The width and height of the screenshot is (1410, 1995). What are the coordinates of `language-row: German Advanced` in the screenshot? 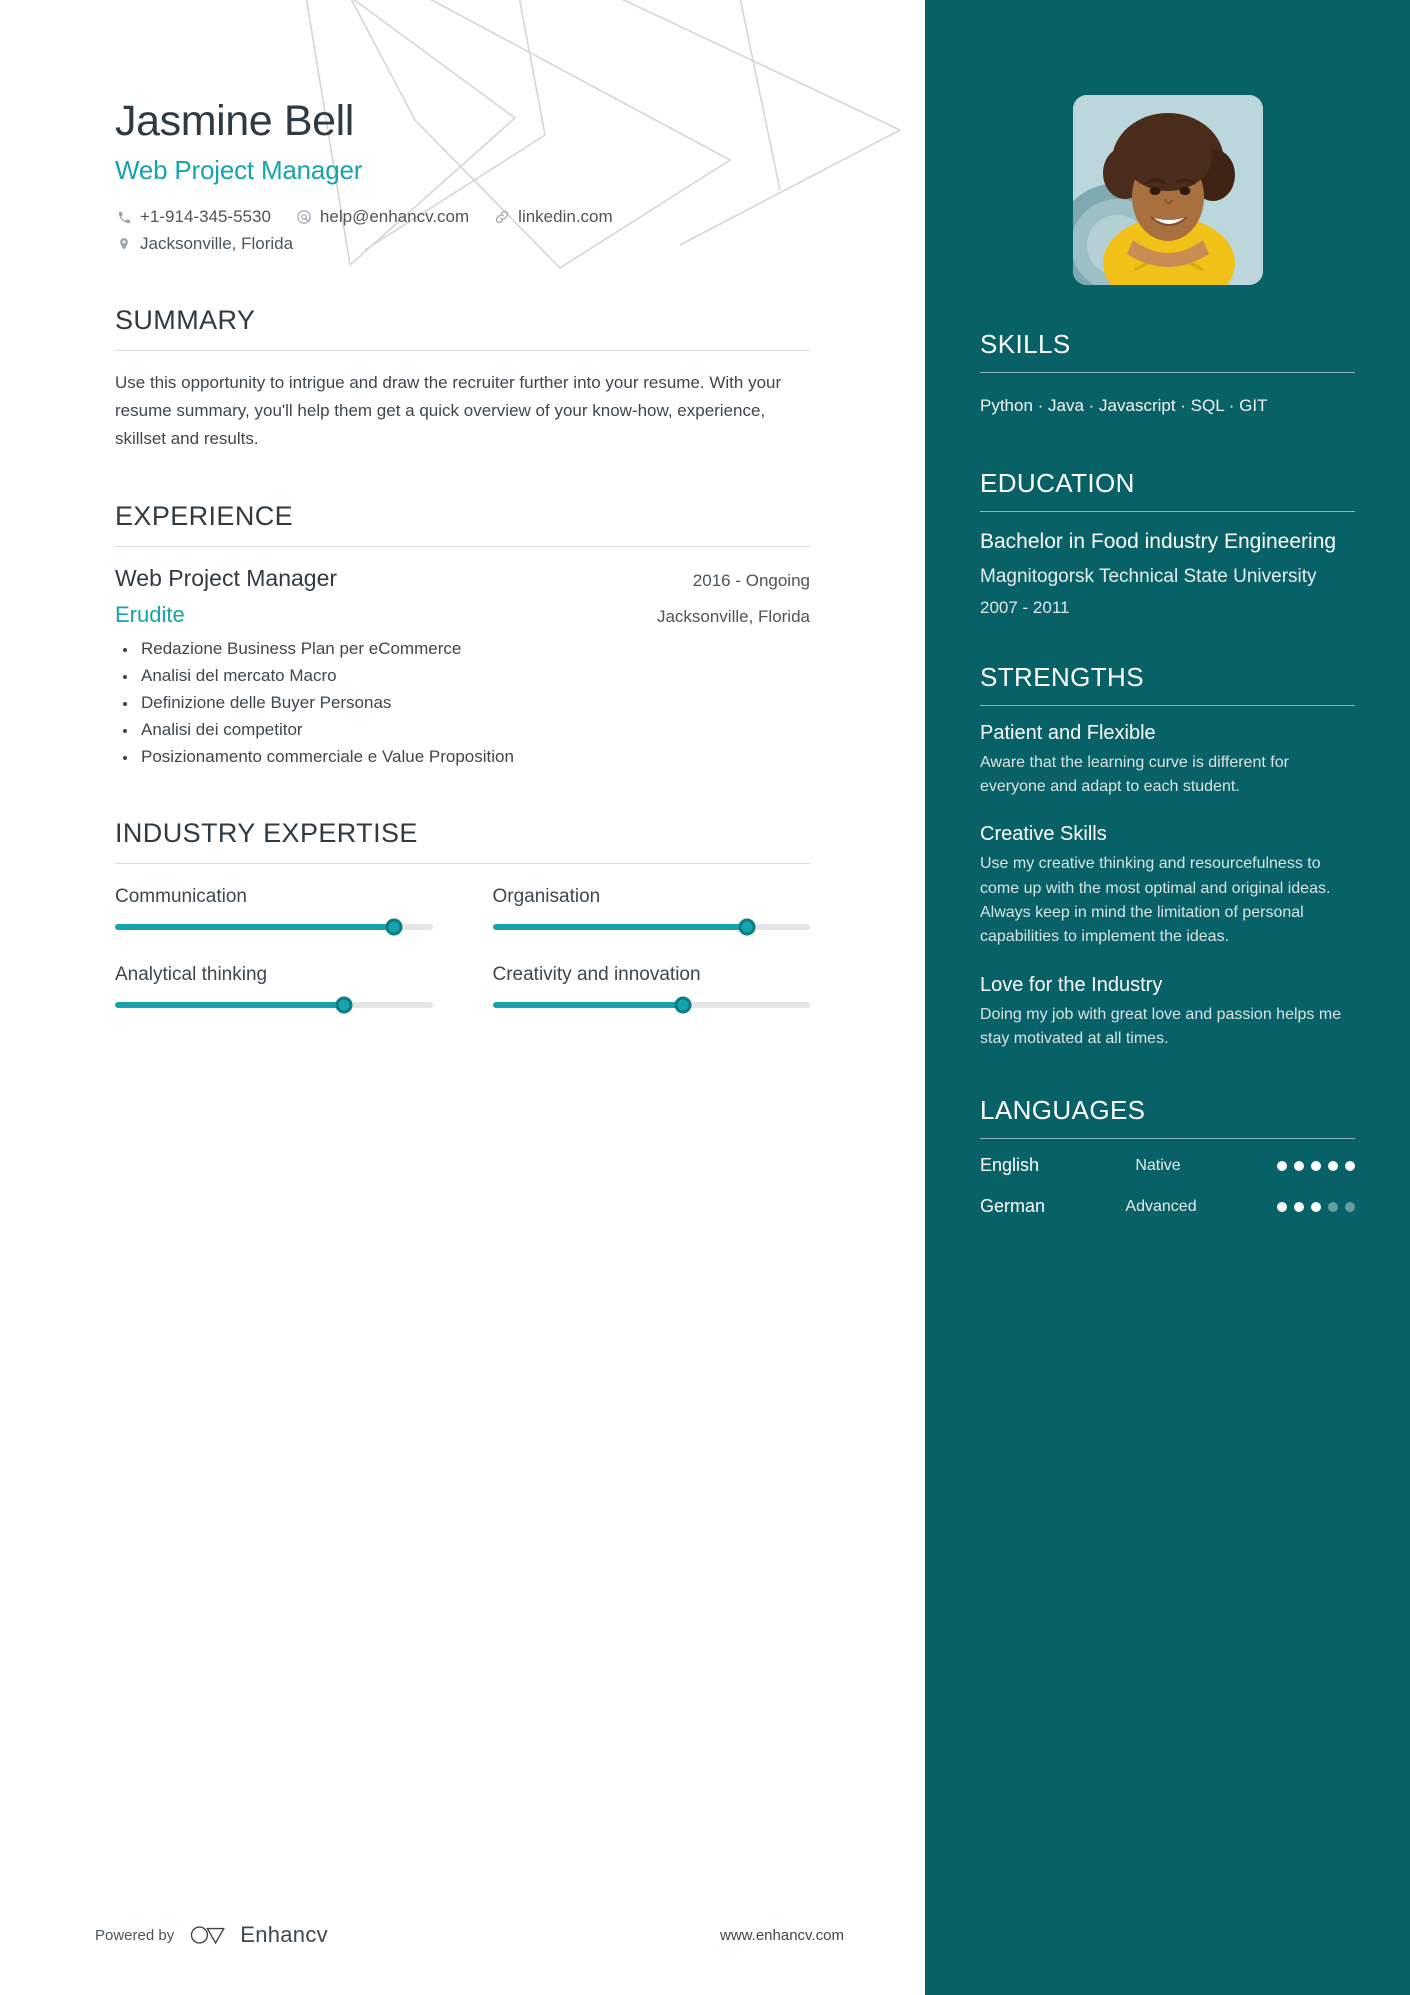 It's located at (1167, 1206).